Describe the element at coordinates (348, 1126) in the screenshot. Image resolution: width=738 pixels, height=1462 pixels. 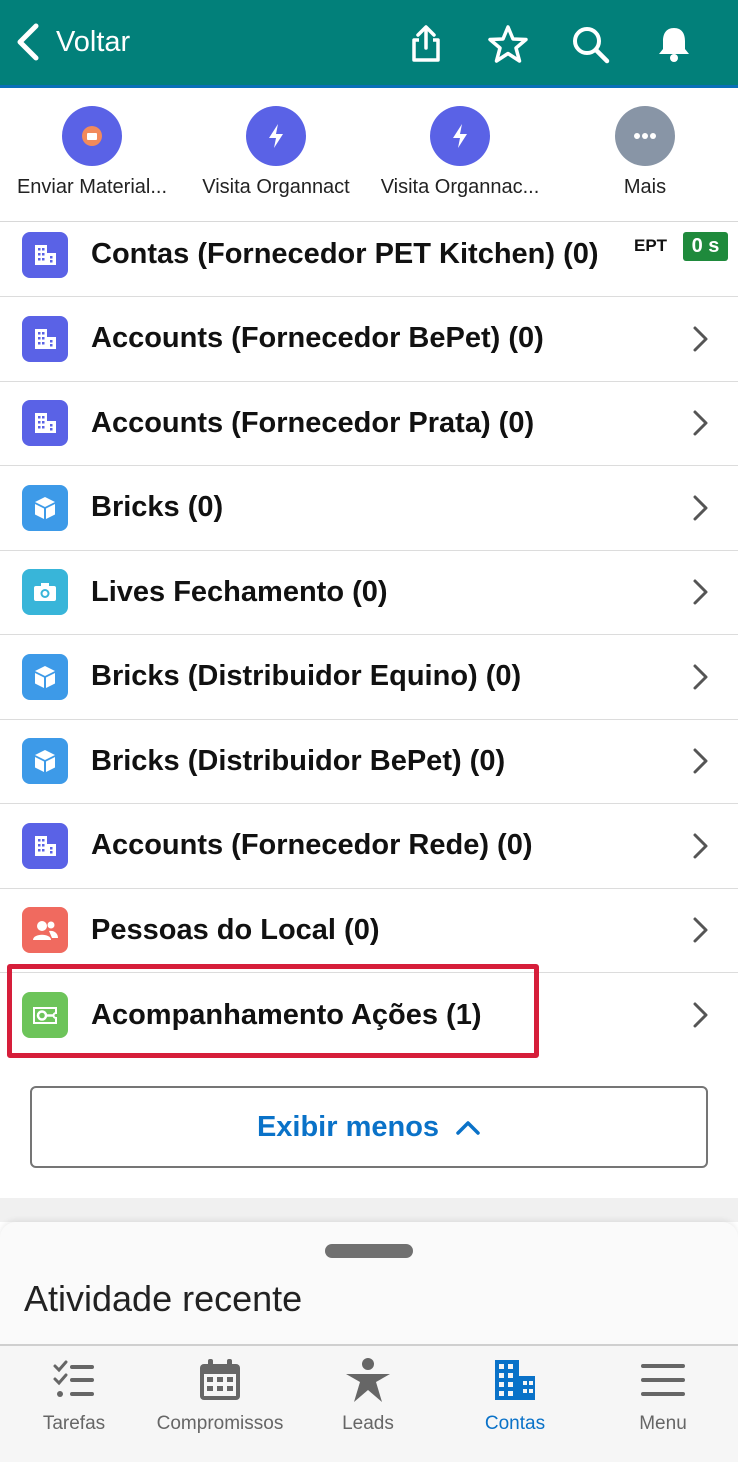
I see `show-less-label: Exibir menos` at that location.